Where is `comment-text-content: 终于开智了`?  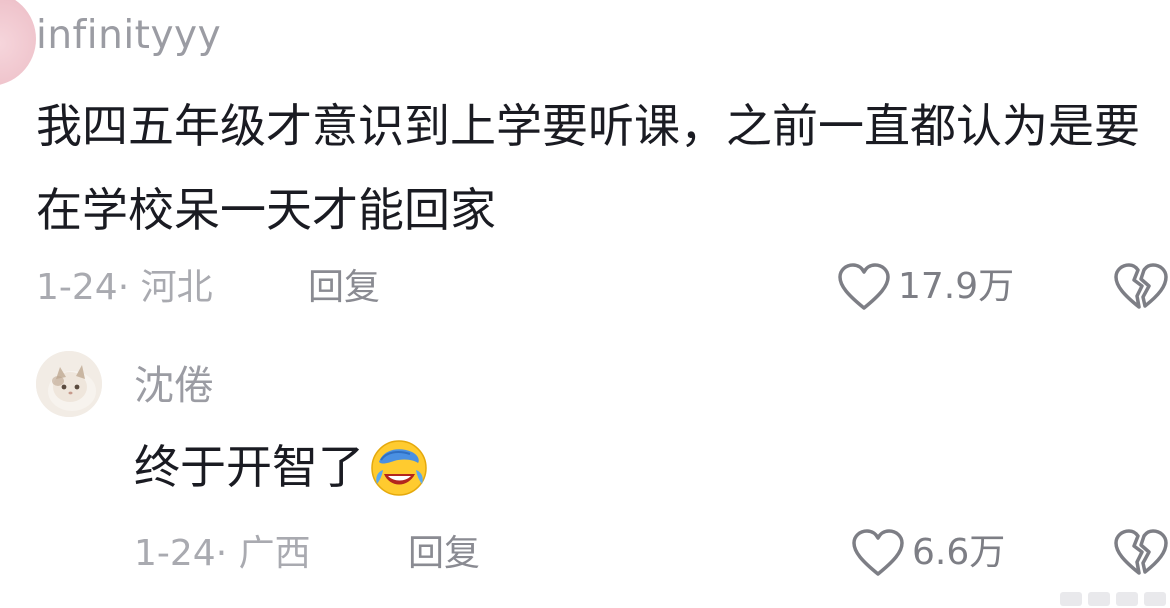
comment-text-content: 终于开智了 is located at coordinates (249, 467).